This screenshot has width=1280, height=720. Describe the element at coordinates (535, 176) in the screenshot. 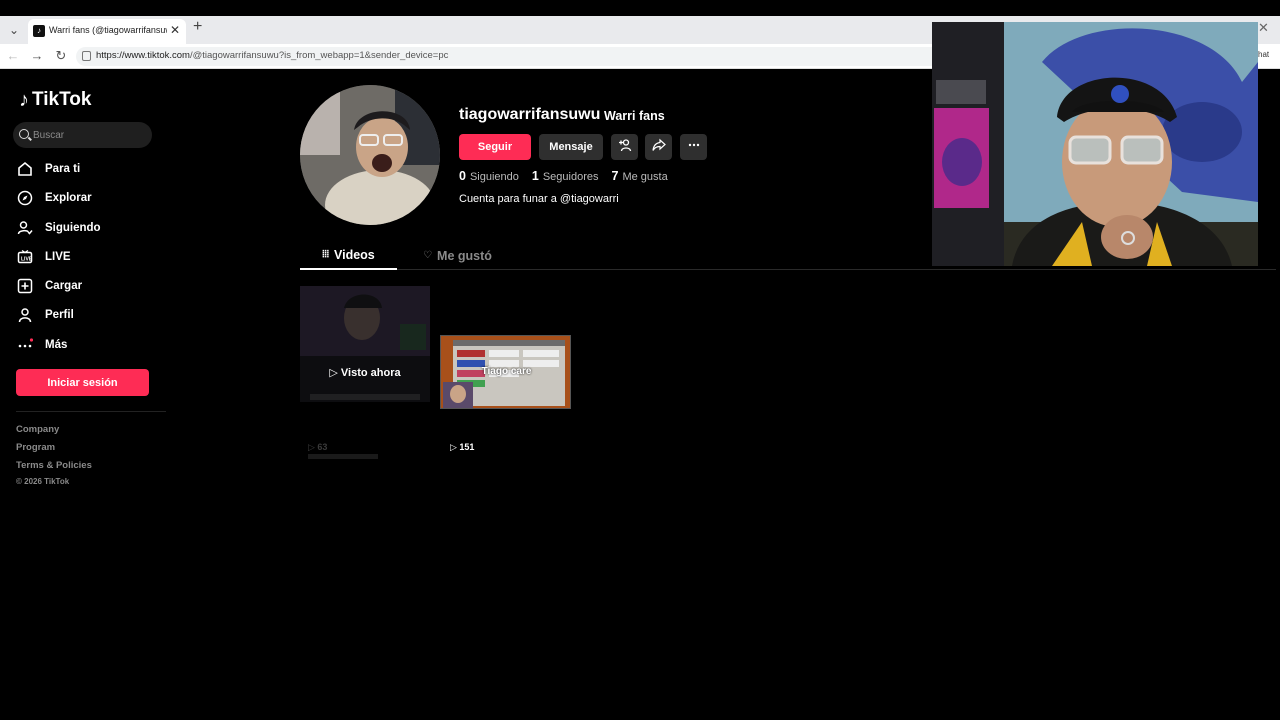

I see `stat-value: 1` at that location.